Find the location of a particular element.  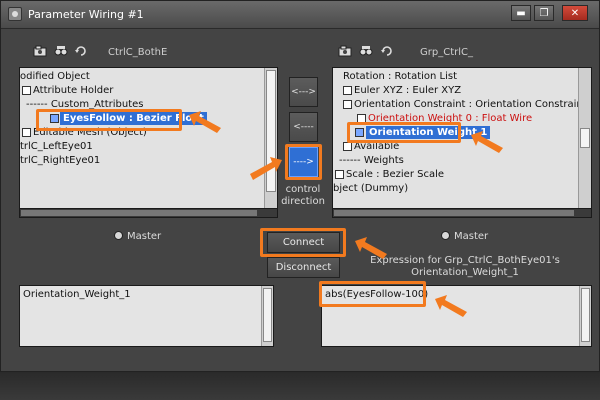

bidirectional-arrow-button: <---> is located at coordinates (303, 92).